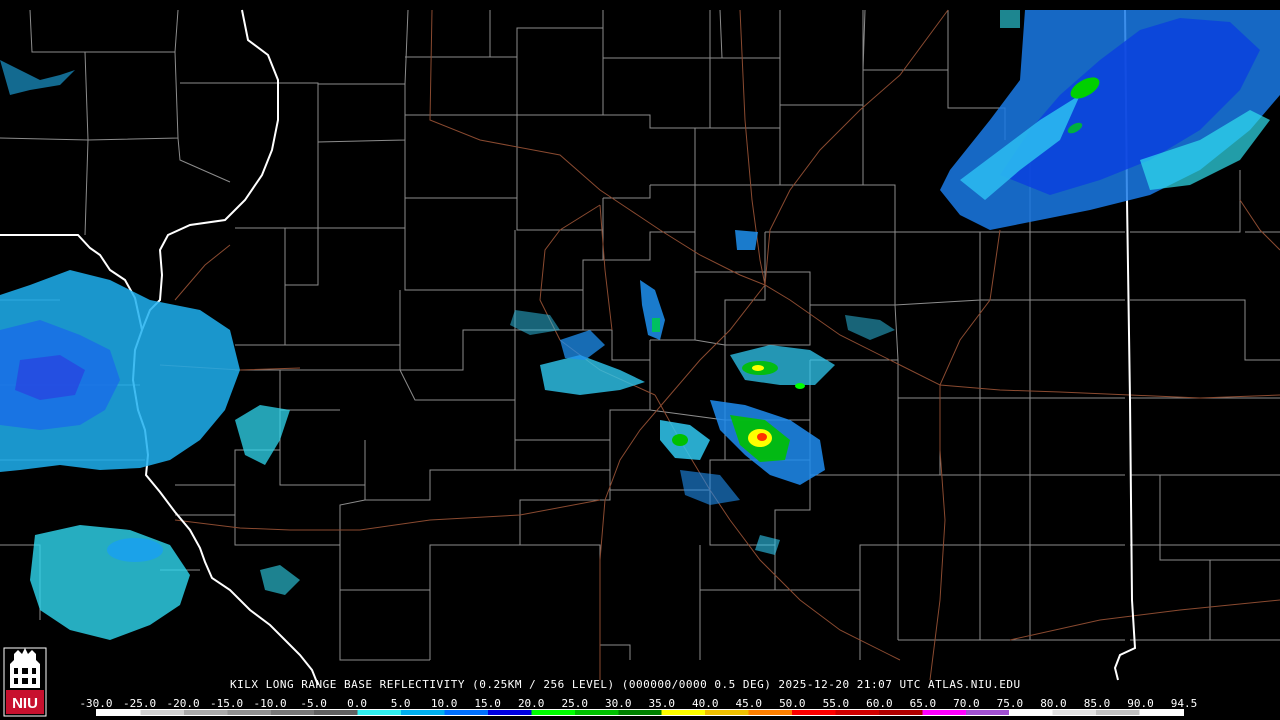 The width and height of the screenshot is (1280, 720). Describe the element at coordinates (640, 712) in the screenshot. I see `reflectivity-colorbar` at that location.